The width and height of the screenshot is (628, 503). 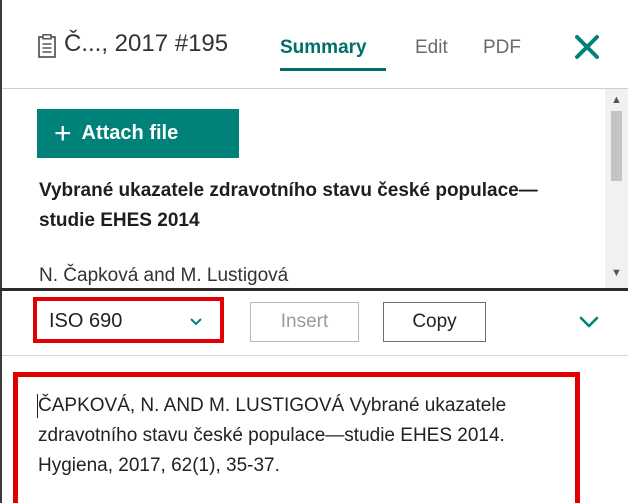 I want to click on close-icon, so click(x=587, y=47).